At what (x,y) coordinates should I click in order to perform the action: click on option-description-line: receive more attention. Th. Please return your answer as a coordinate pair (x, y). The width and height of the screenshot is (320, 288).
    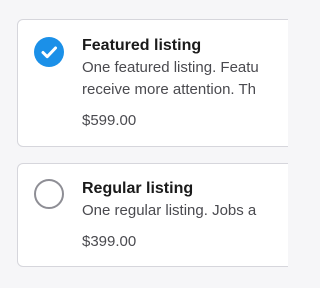
    Looking at the image, I should click on (169, 89).